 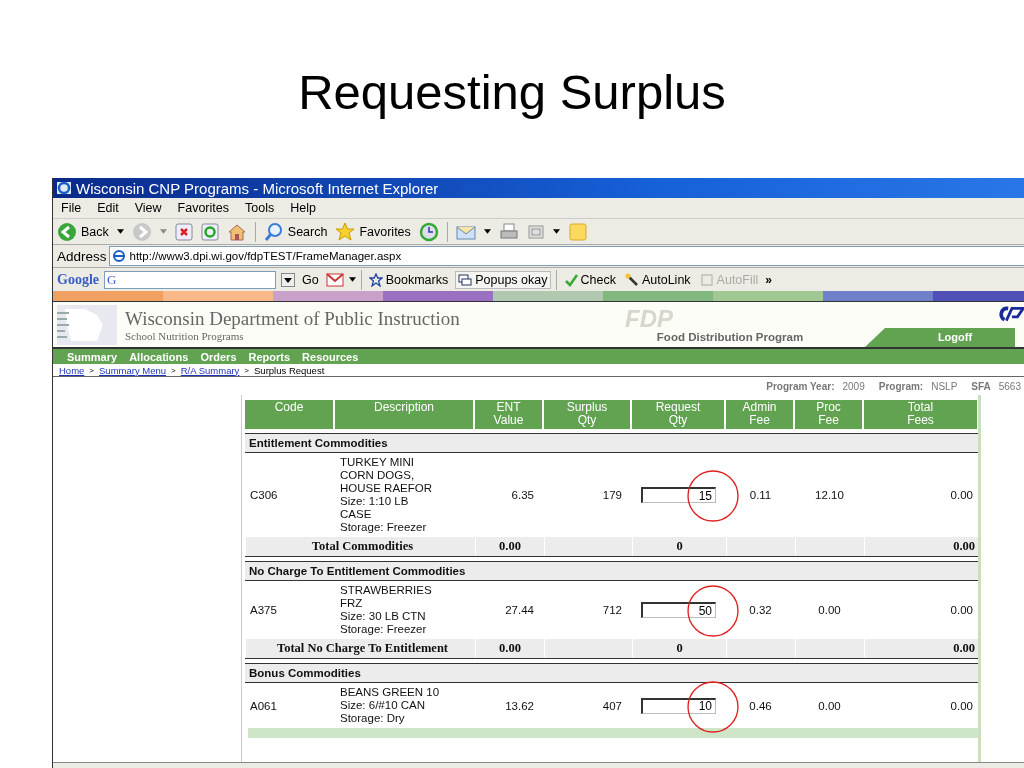 I want to click on table-cell-text: 407, so click(x=612, y=705).